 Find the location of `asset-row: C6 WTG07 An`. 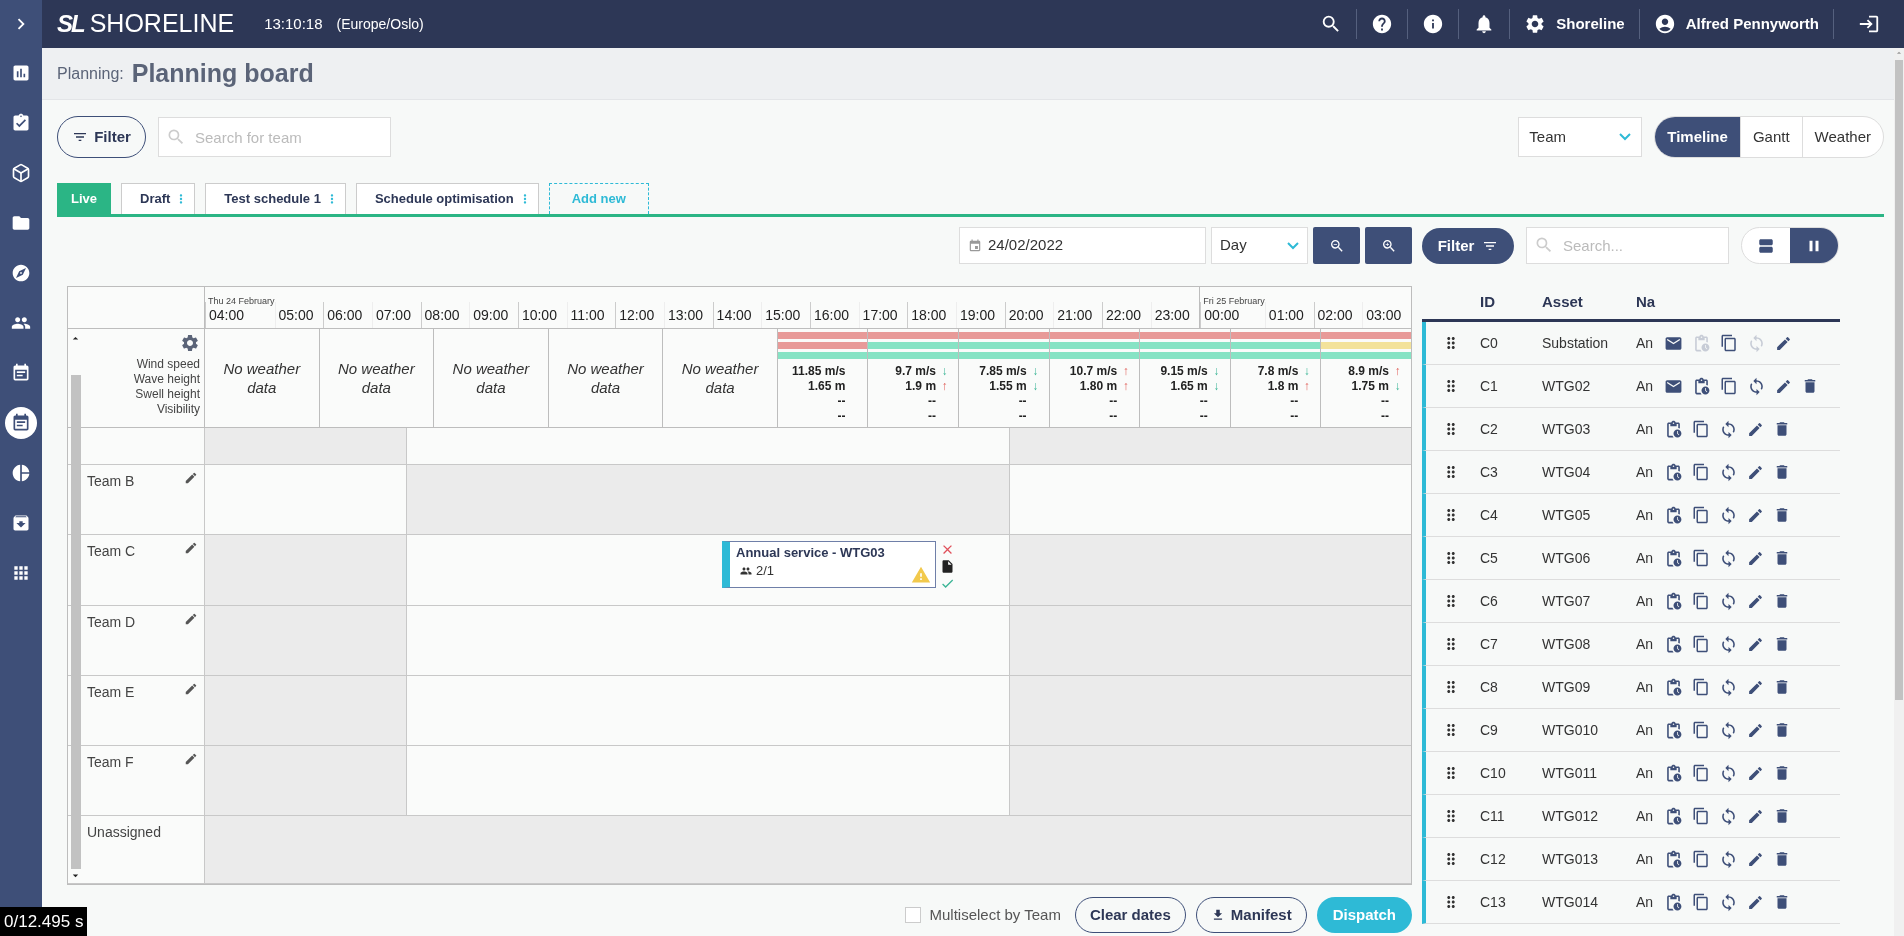

asset-row: C6 WTG07 An is located at coordinates (1631, 601).